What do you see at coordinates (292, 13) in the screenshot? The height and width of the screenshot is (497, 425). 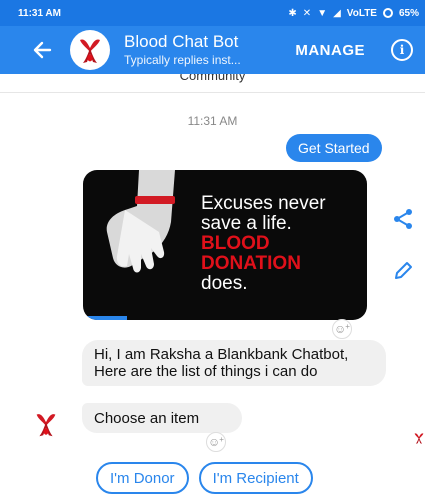 I see `bluetooth-icon: ✱` at bounding box center [292, 13].